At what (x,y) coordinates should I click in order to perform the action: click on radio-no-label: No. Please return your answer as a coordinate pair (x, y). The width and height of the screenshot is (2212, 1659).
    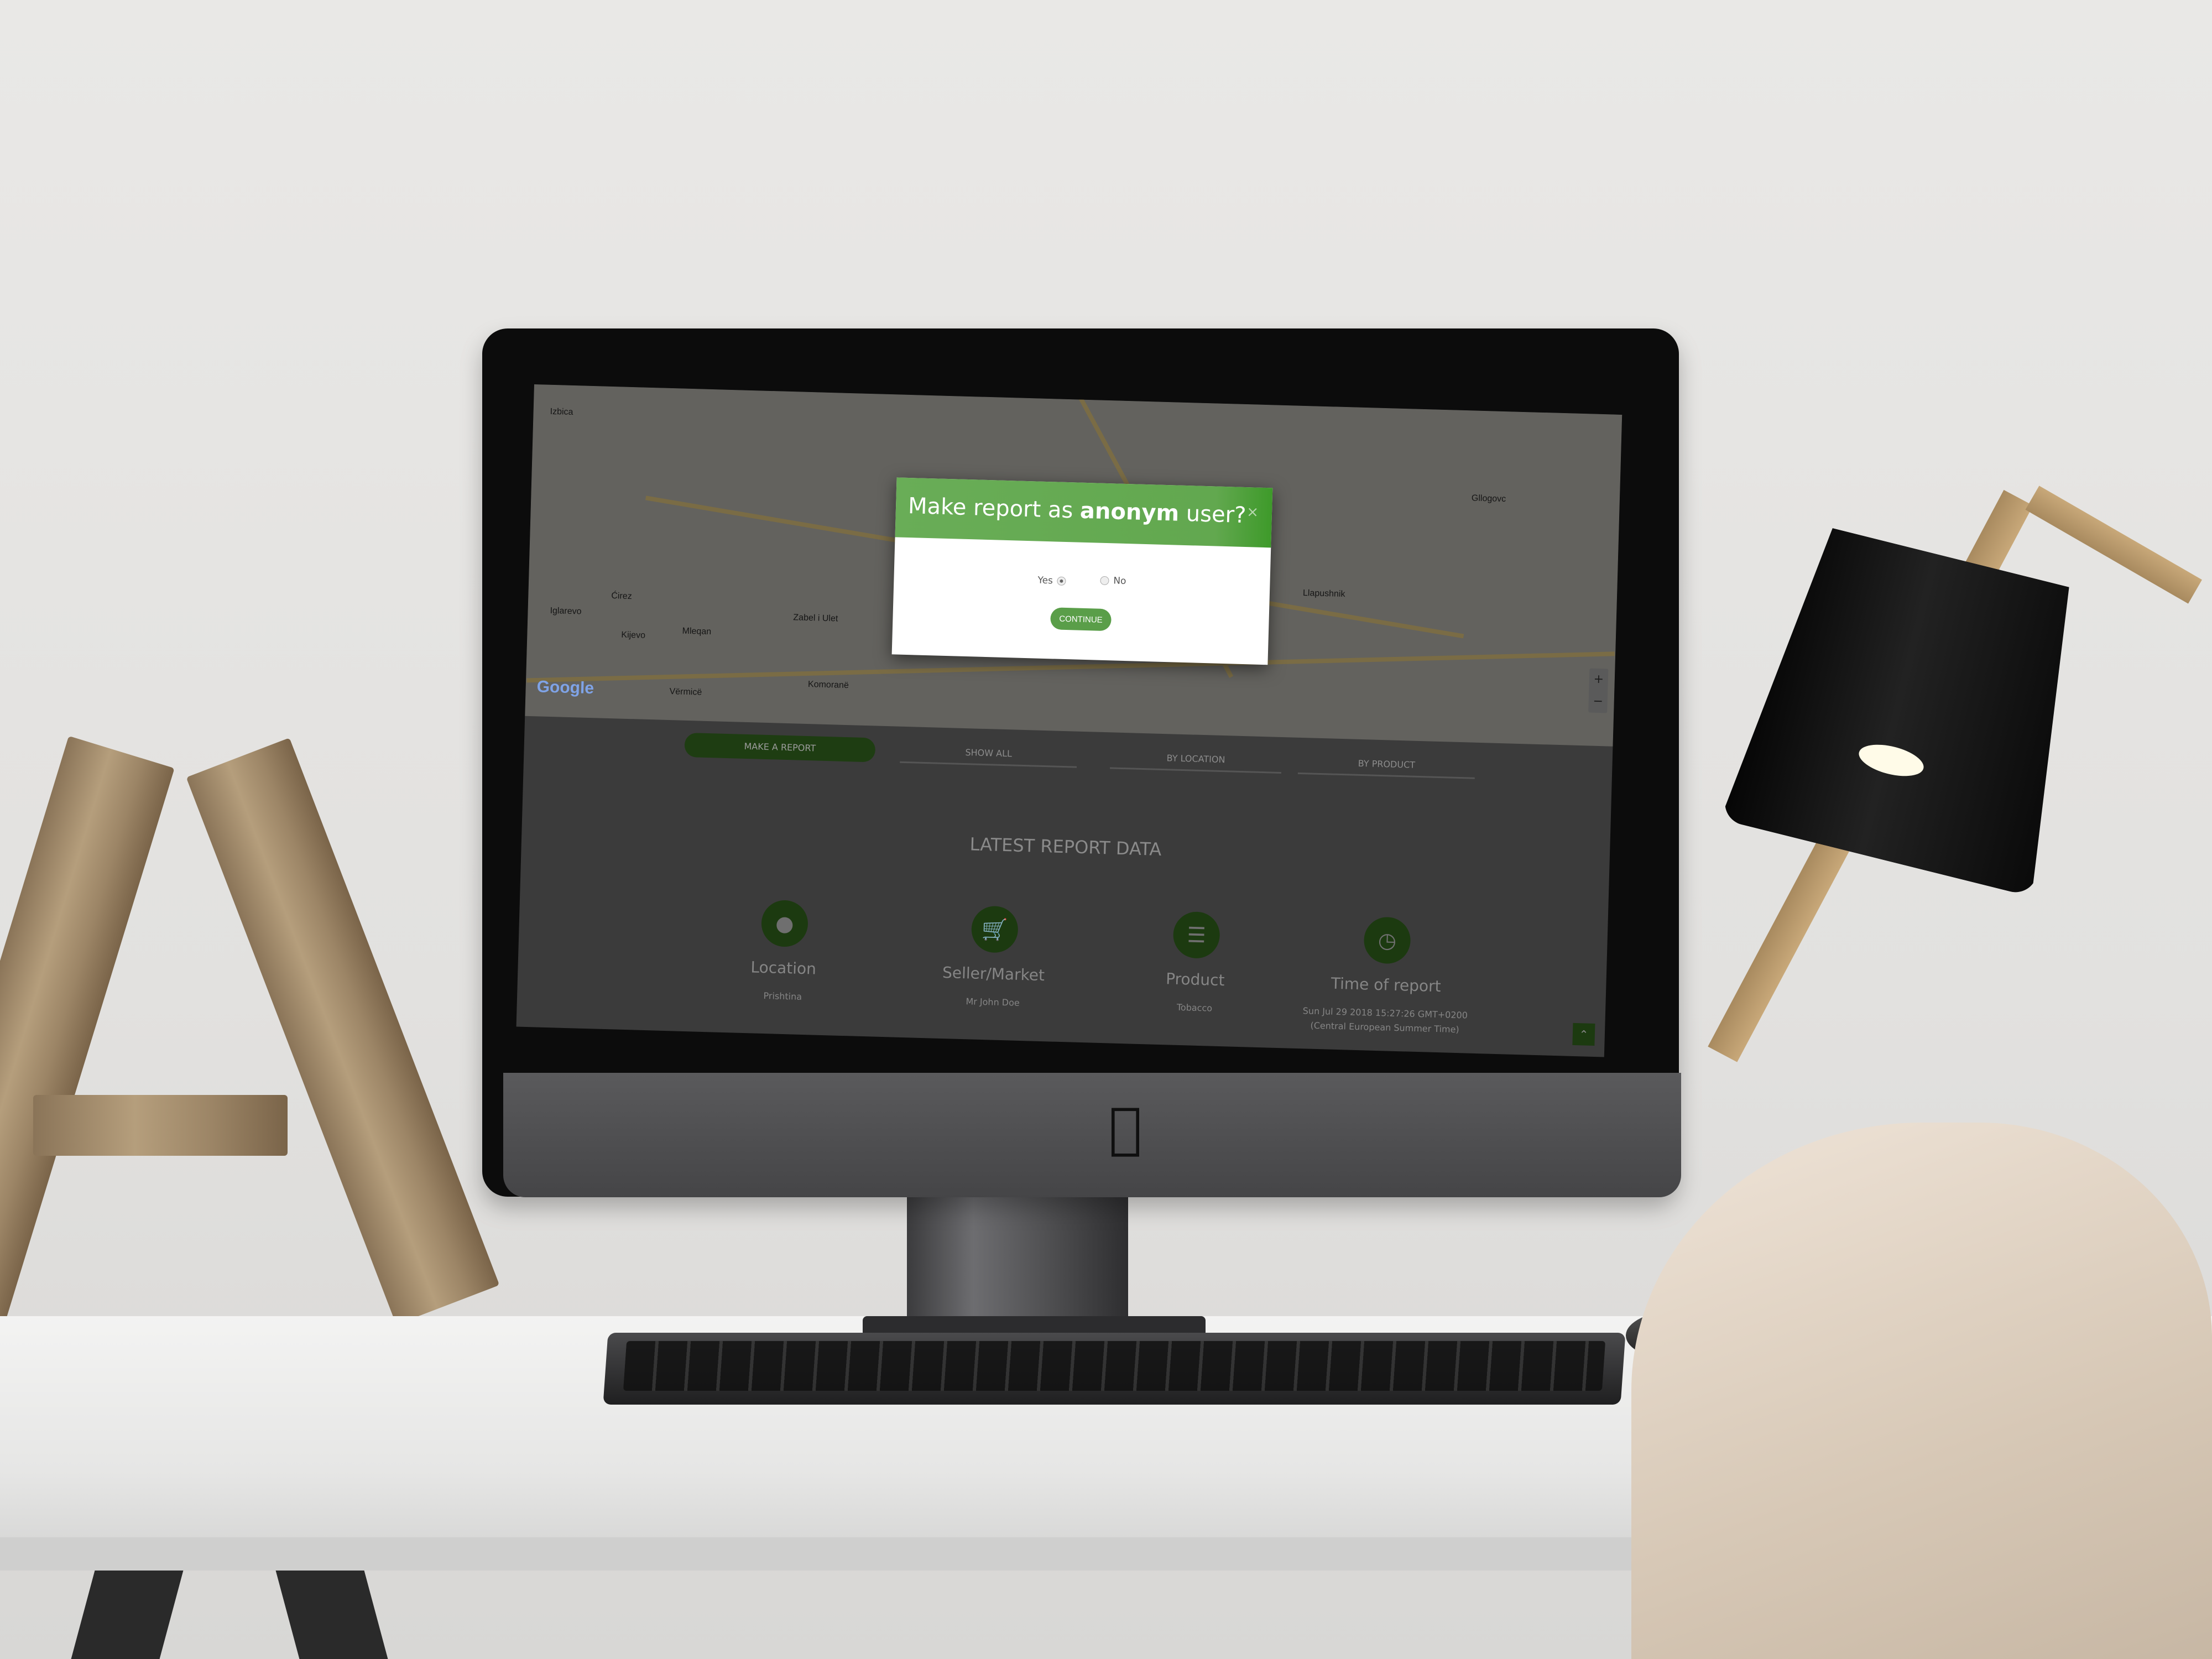
    Looking at the image, I should click on (1120, 581).